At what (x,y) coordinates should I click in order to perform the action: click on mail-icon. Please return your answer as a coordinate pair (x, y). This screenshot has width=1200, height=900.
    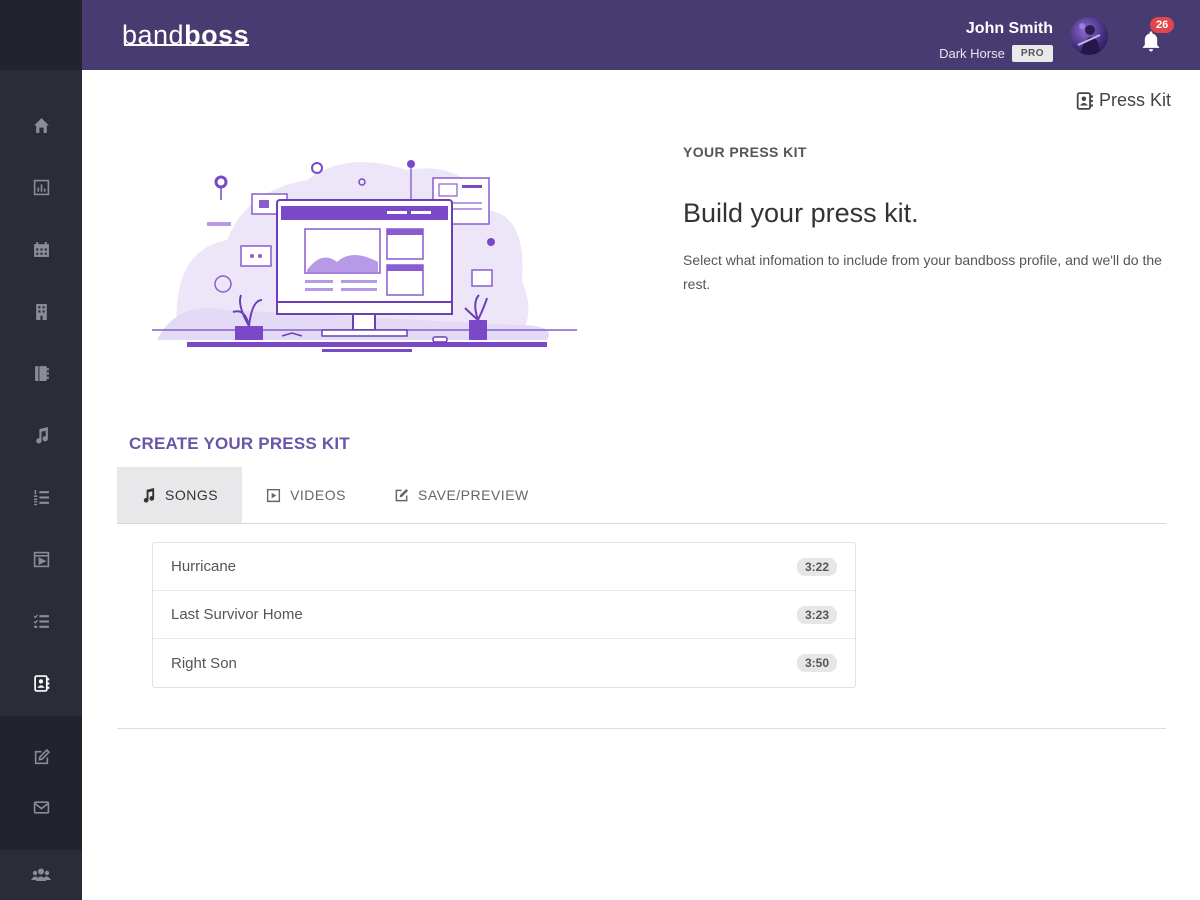
    Looking at the image, I should click on (41, 807).